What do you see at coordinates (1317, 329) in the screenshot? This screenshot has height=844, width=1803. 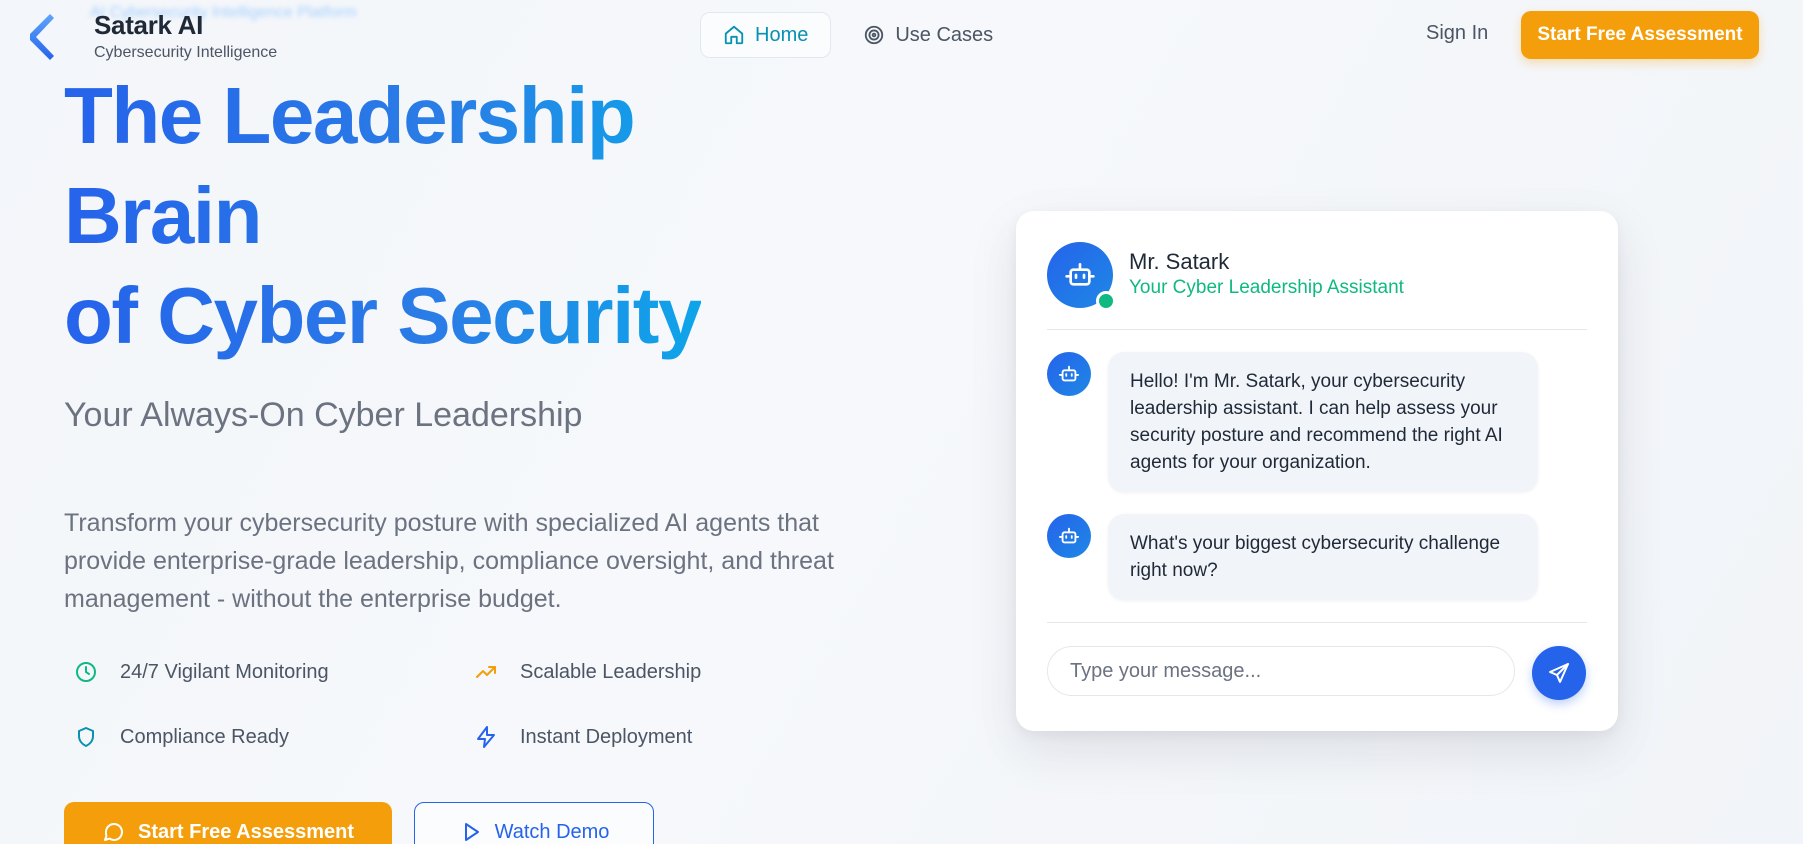 I see `chat-header-divider` at bounding box center [1317, 329].